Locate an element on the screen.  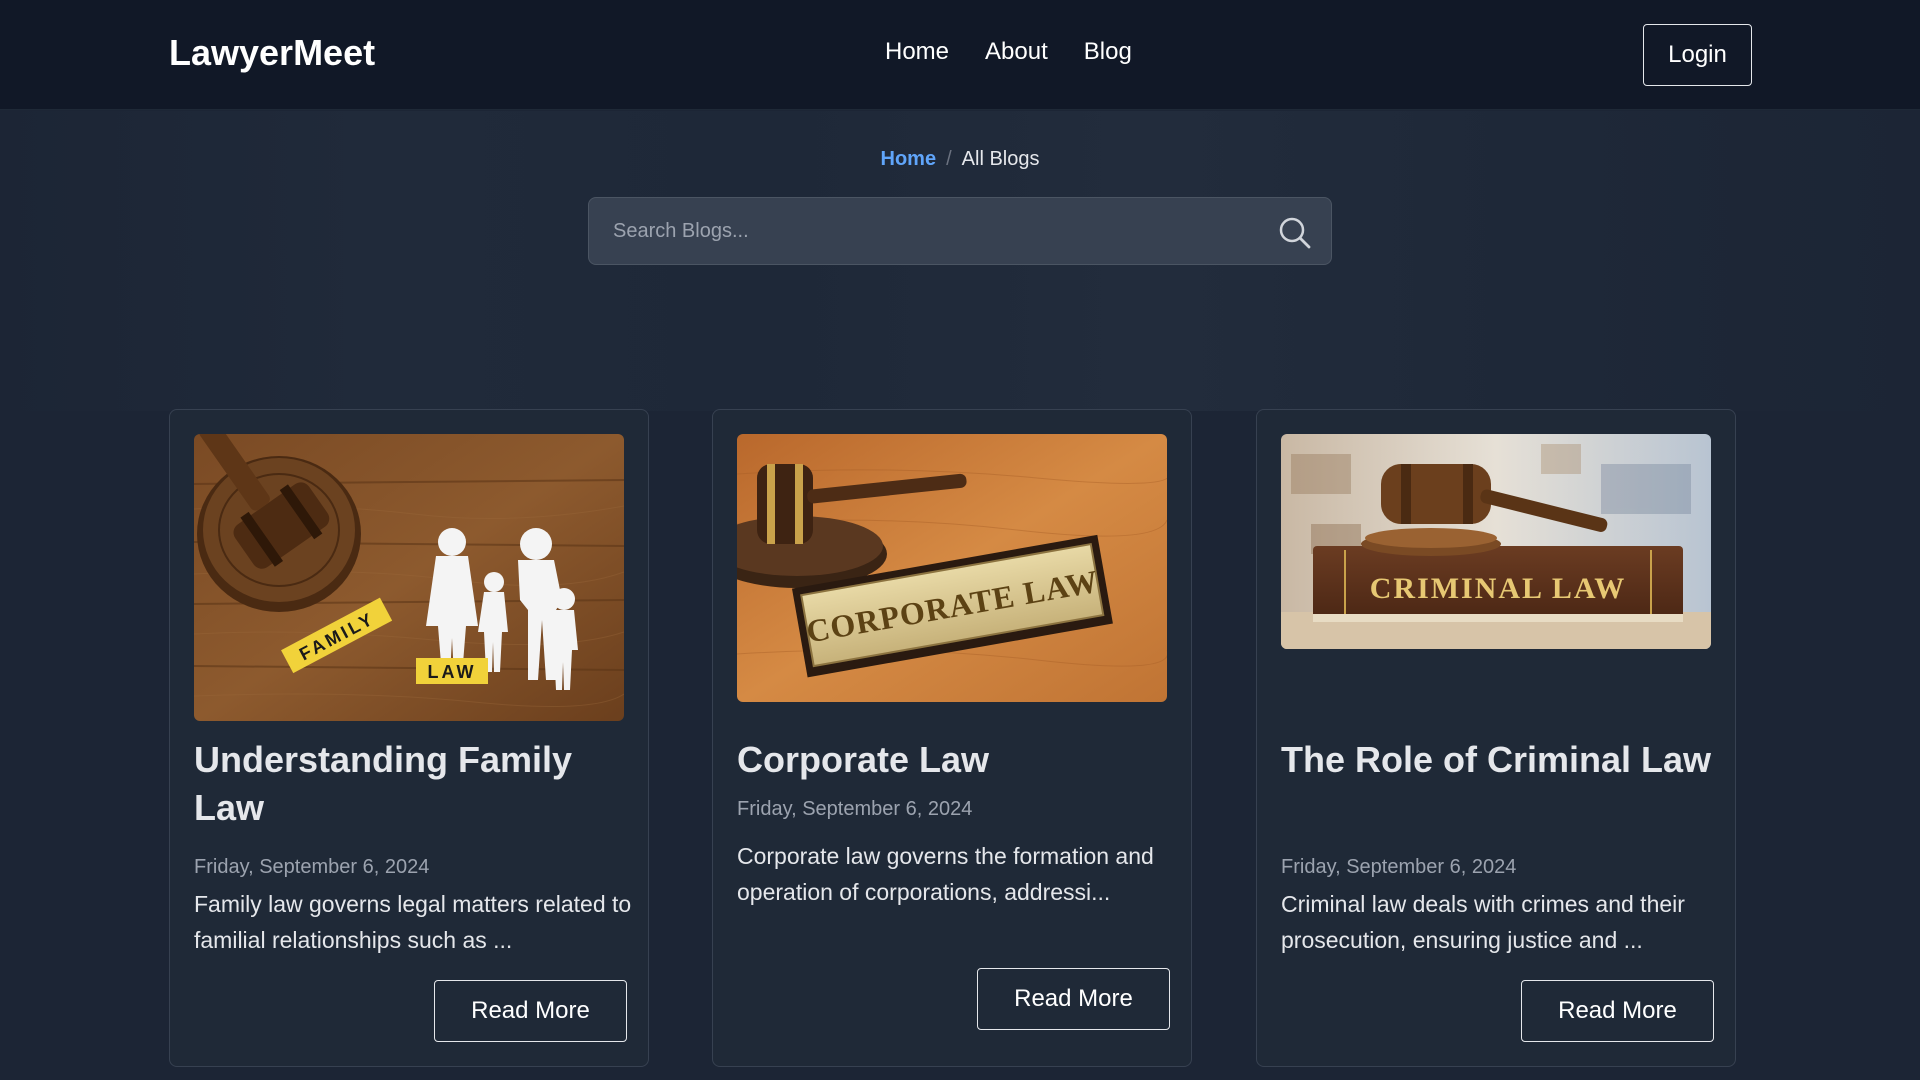
blog-card-title: Understanding Family Law is located at coordinates (414, 784).